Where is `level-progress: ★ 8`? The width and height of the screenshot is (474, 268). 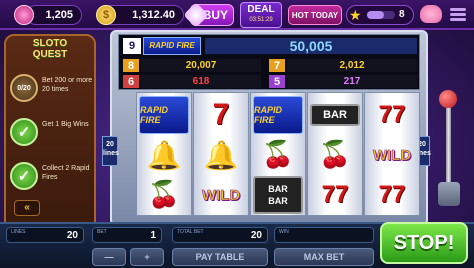 level-progress: ★ 8 is located at coordinates (380, 15).